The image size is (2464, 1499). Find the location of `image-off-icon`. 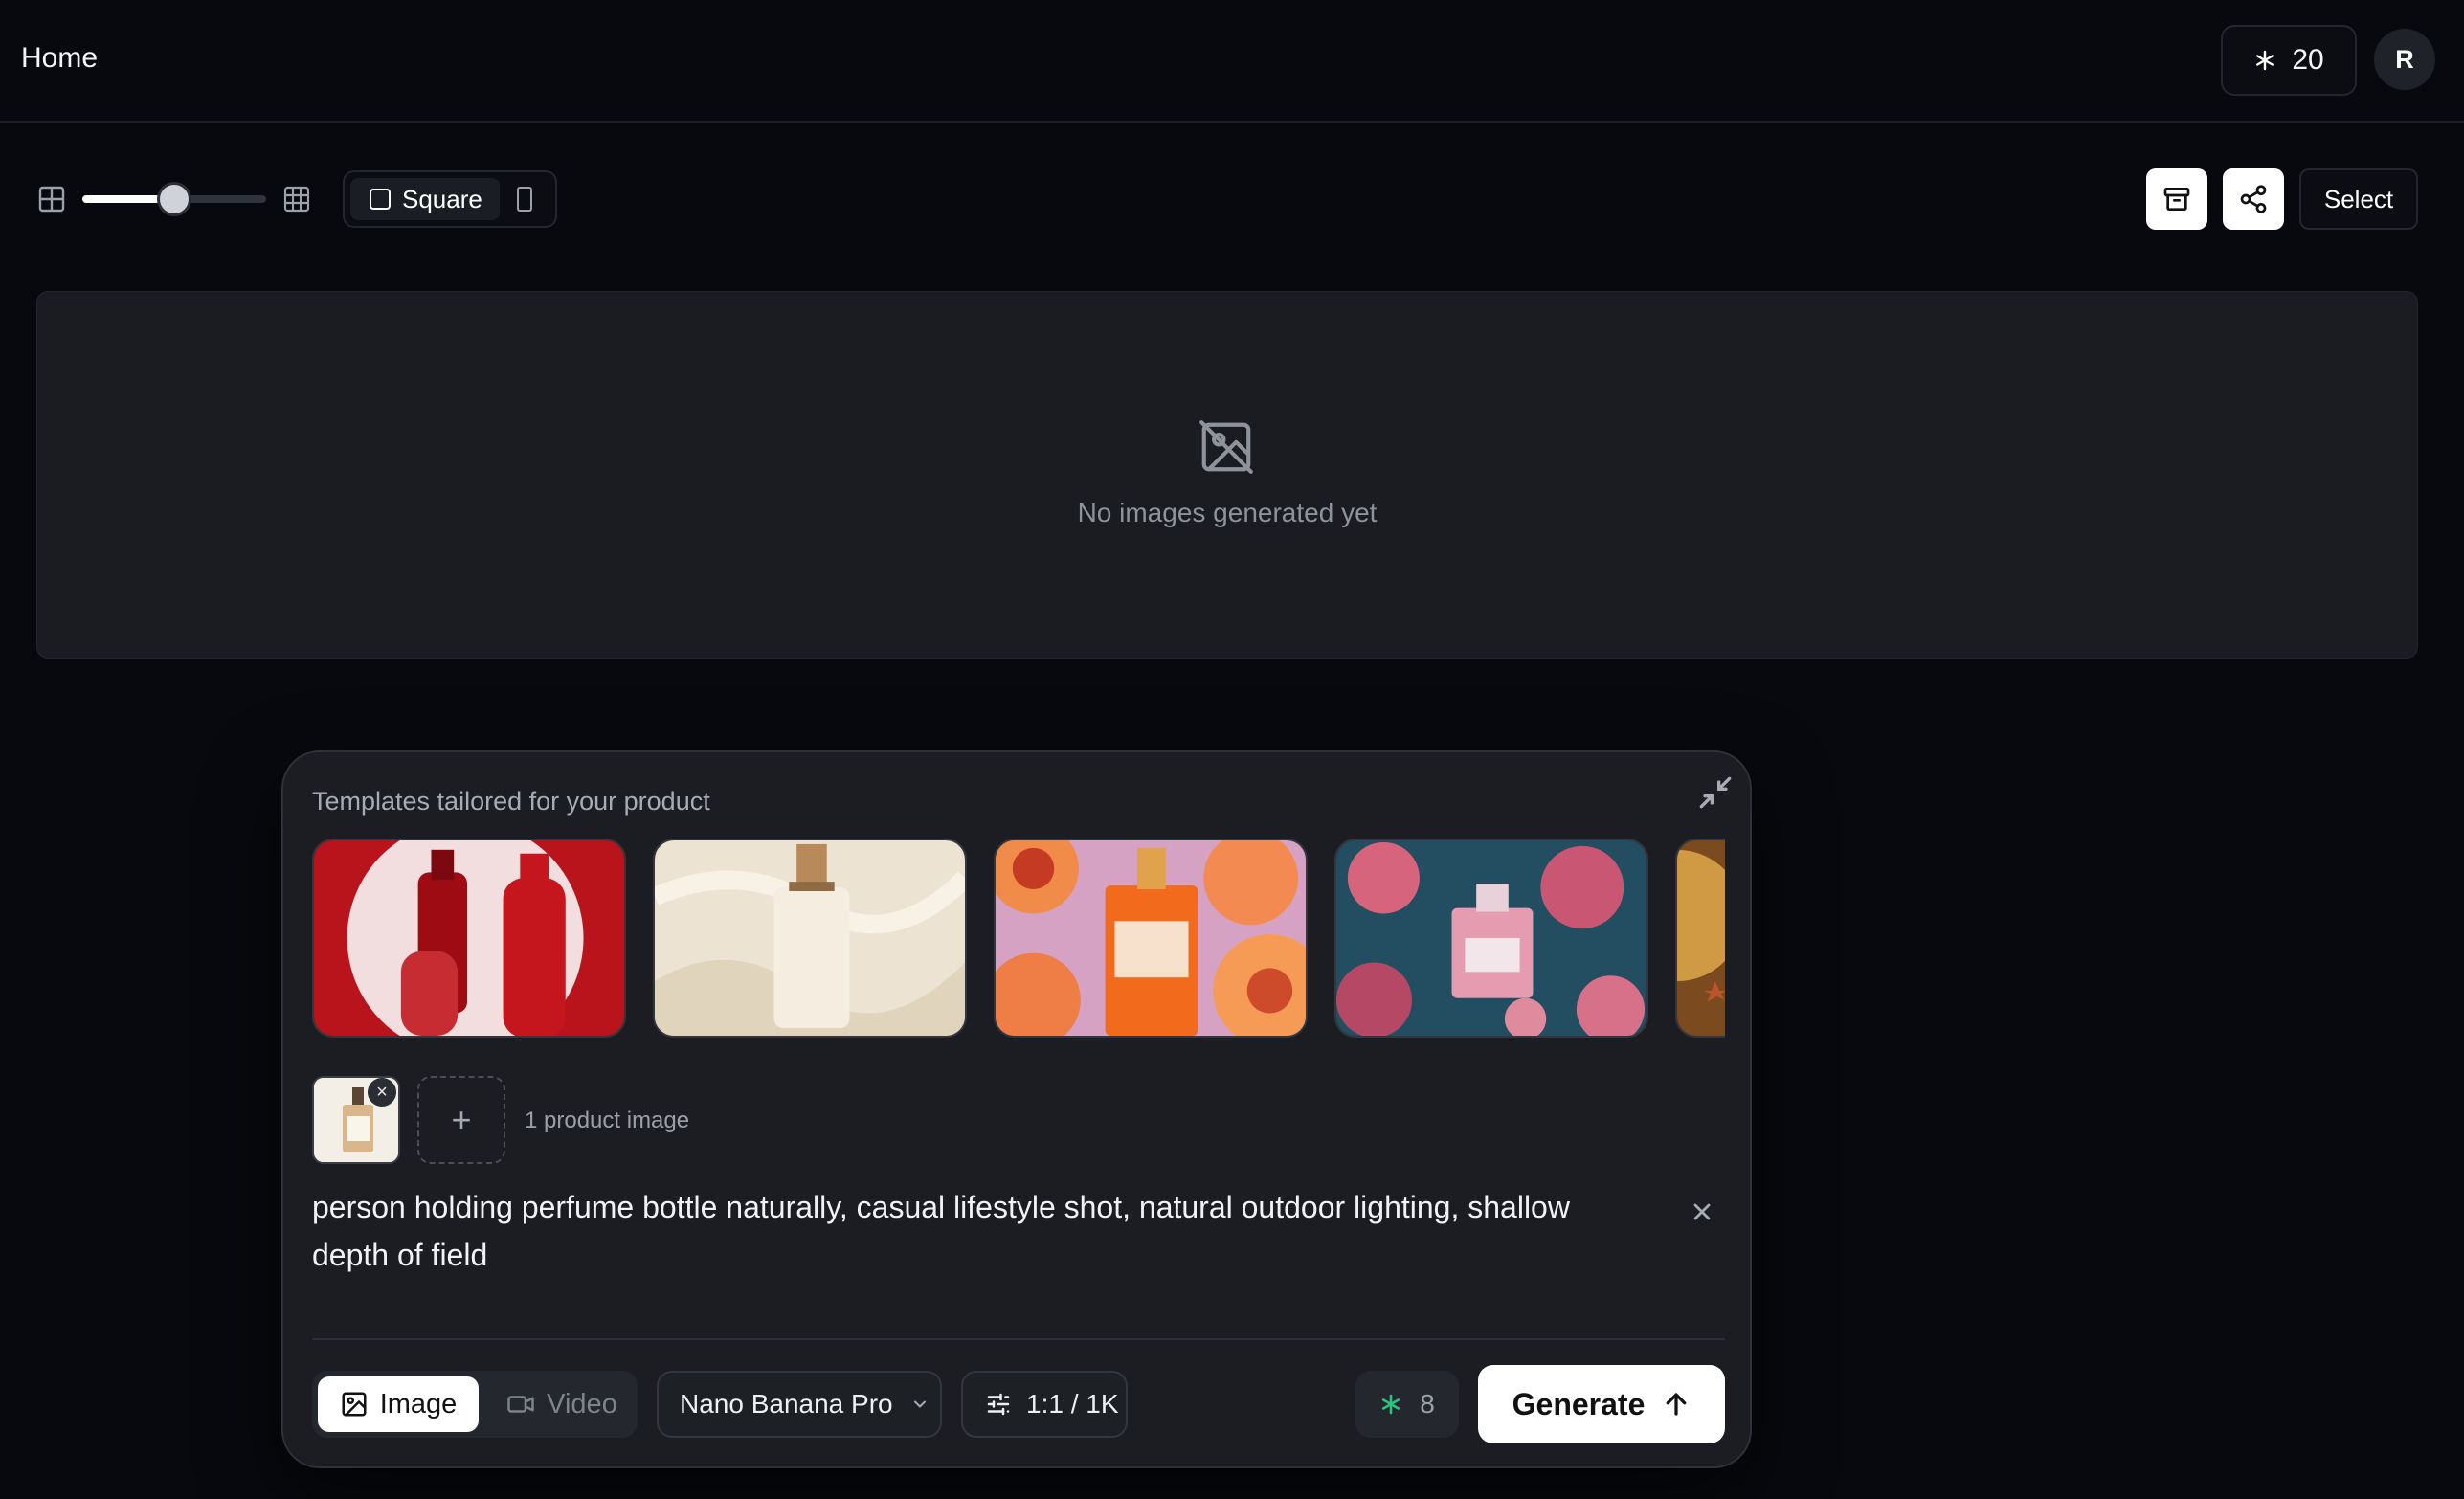

image-off-icon is located at coordinates (1226, 447).